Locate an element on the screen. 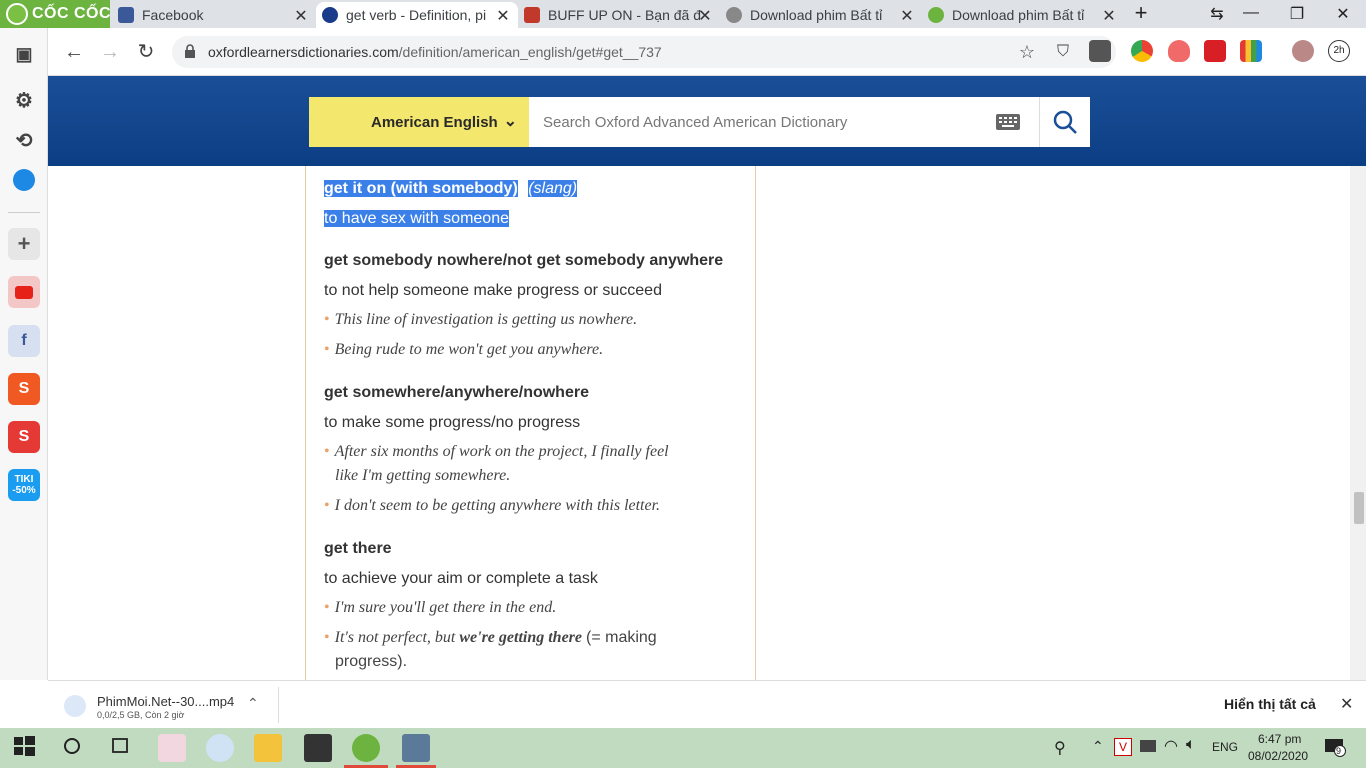 The width and height of the screenshot is (1366, 768). search-button is located at coordinates (1064, 122).